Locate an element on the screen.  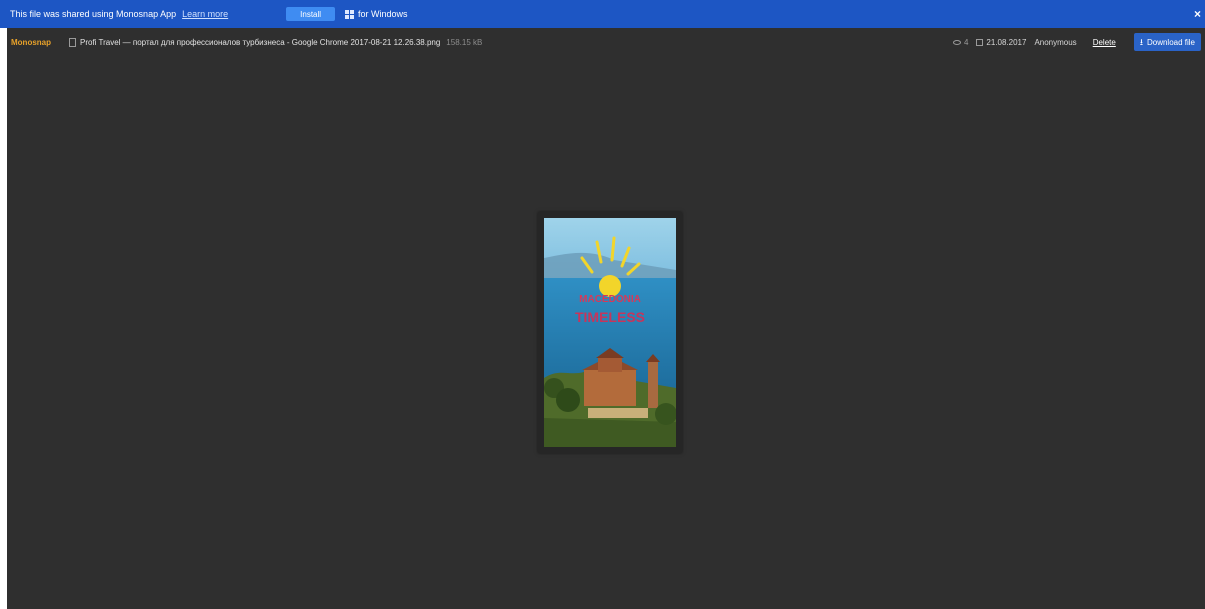
close-icon: × is located at coordinates (1197, 14).